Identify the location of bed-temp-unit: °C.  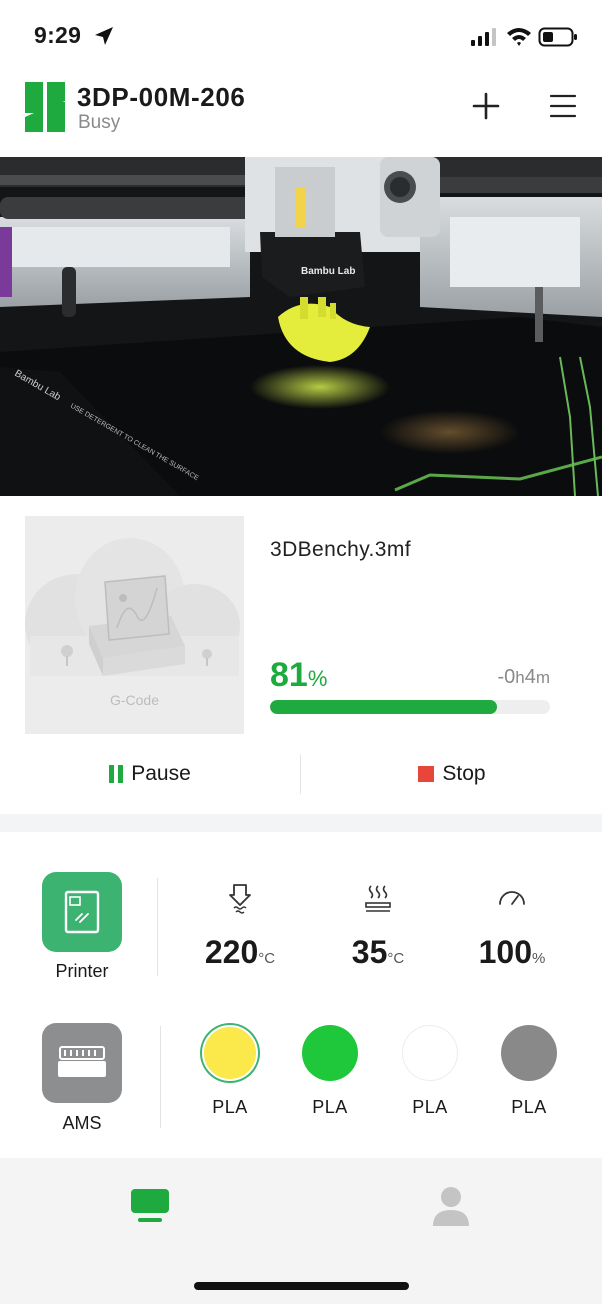
(396, 958).